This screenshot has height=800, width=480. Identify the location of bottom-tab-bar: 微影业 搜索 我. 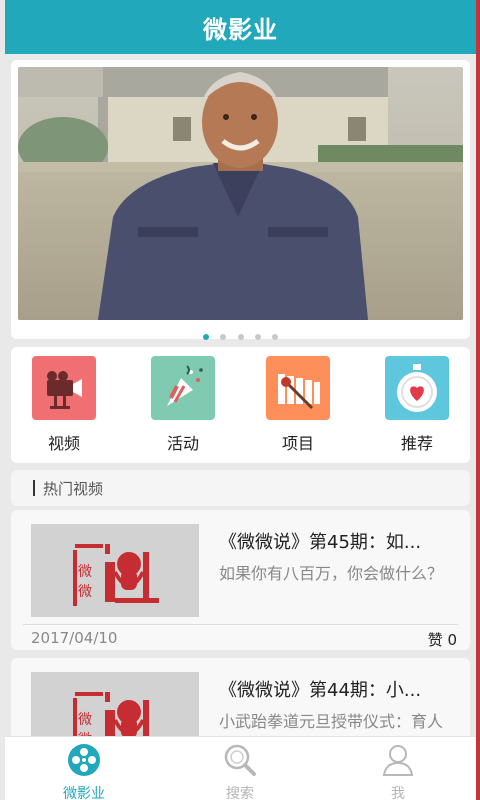
(240, 768).